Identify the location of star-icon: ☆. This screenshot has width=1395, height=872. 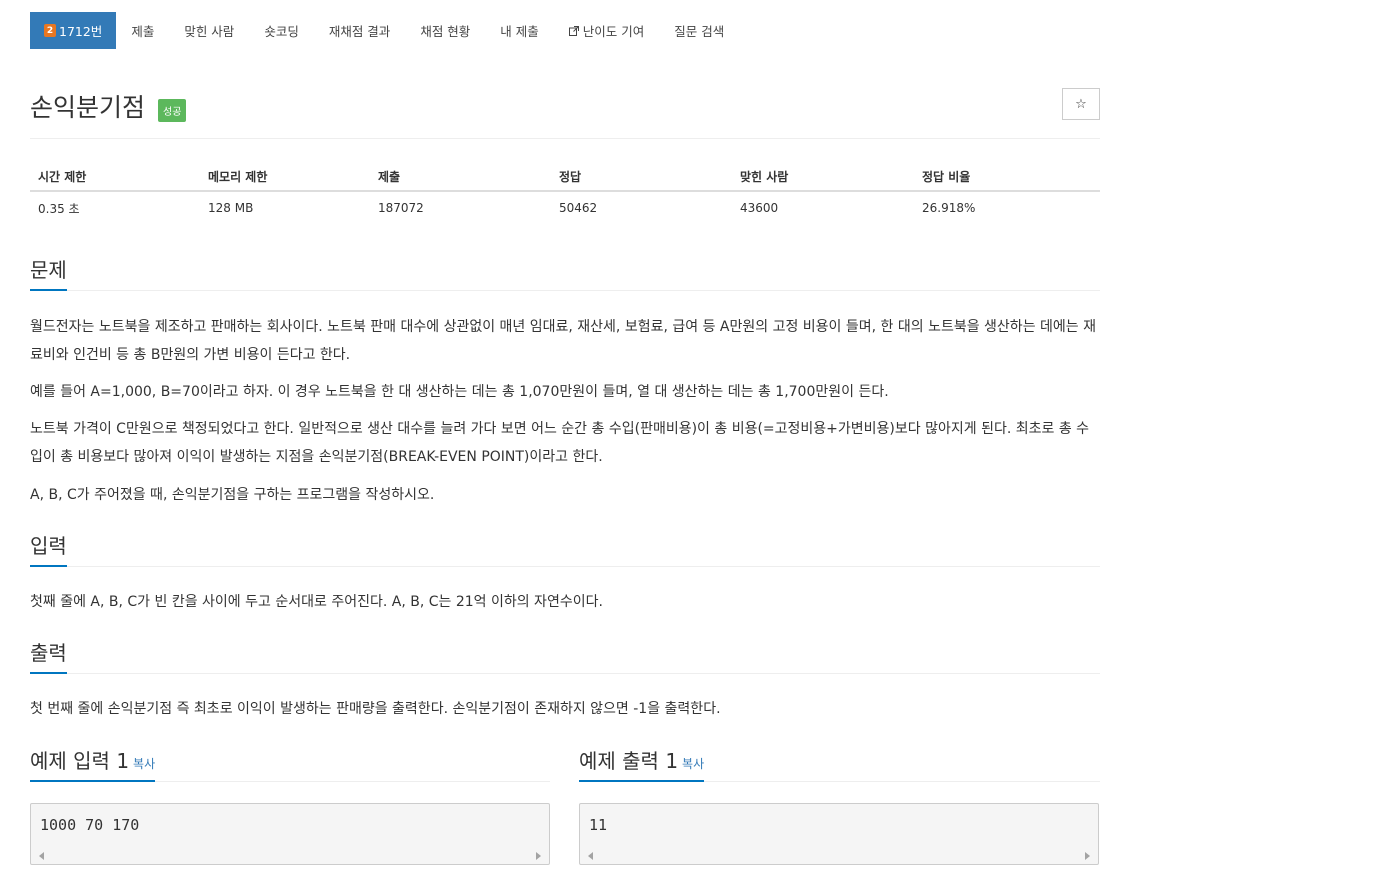
(1081, 104).